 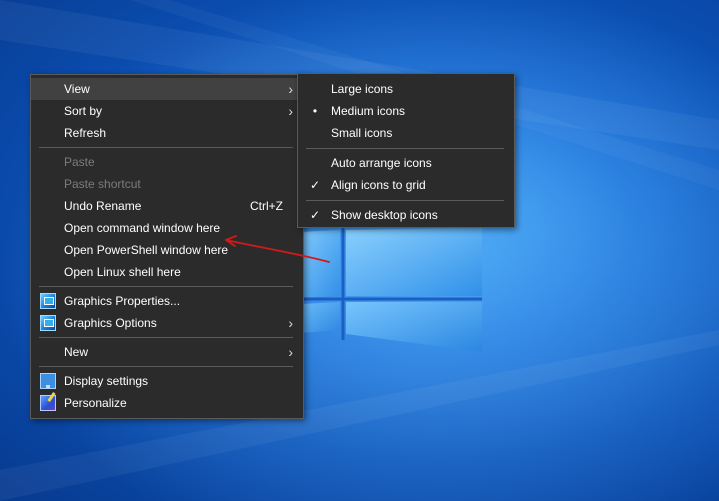 I want to click on menu-item-label: Align icons to grid, so click(x=378, y=185).